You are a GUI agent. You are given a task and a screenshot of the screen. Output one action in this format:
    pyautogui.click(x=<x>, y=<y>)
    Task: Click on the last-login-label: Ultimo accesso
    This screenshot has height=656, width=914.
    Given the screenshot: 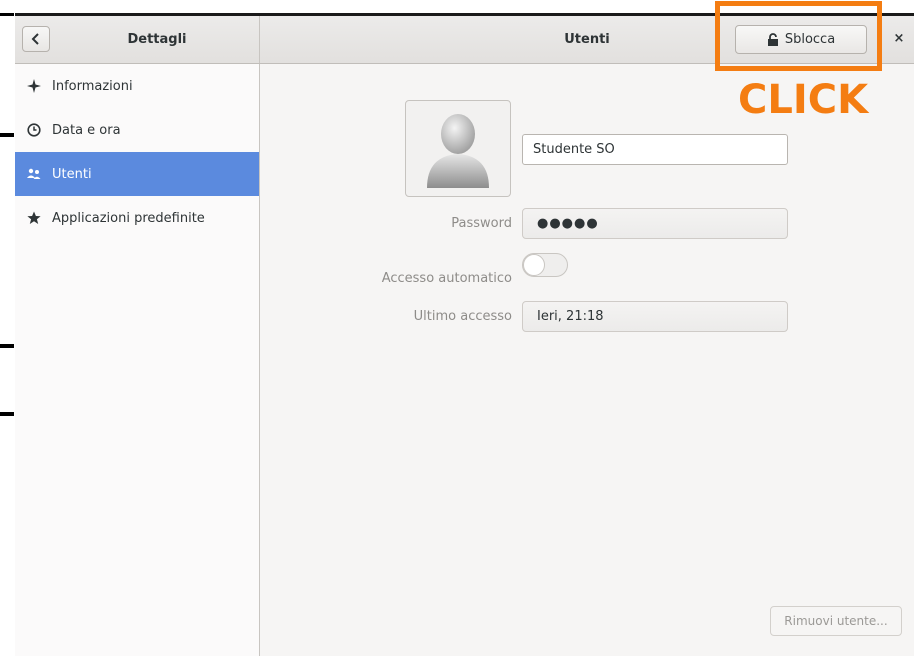 What is the action you would take?
    pyautogui.click(x=462, y=316)
    